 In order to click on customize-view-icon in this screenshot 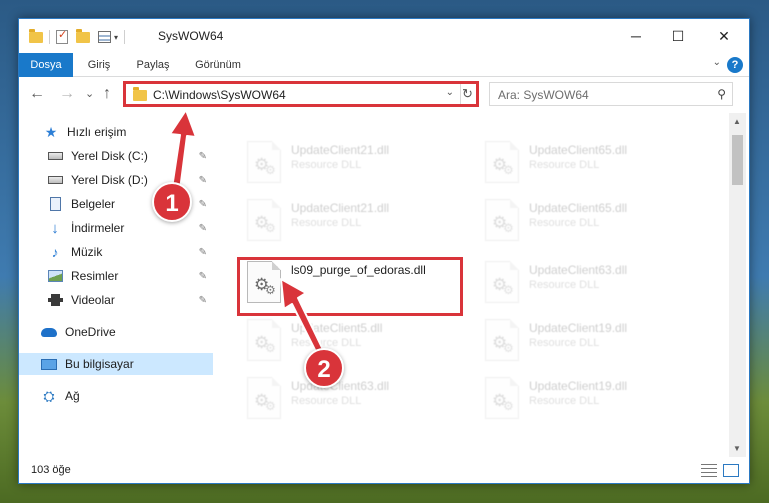, I will do `click(104, 37)`.